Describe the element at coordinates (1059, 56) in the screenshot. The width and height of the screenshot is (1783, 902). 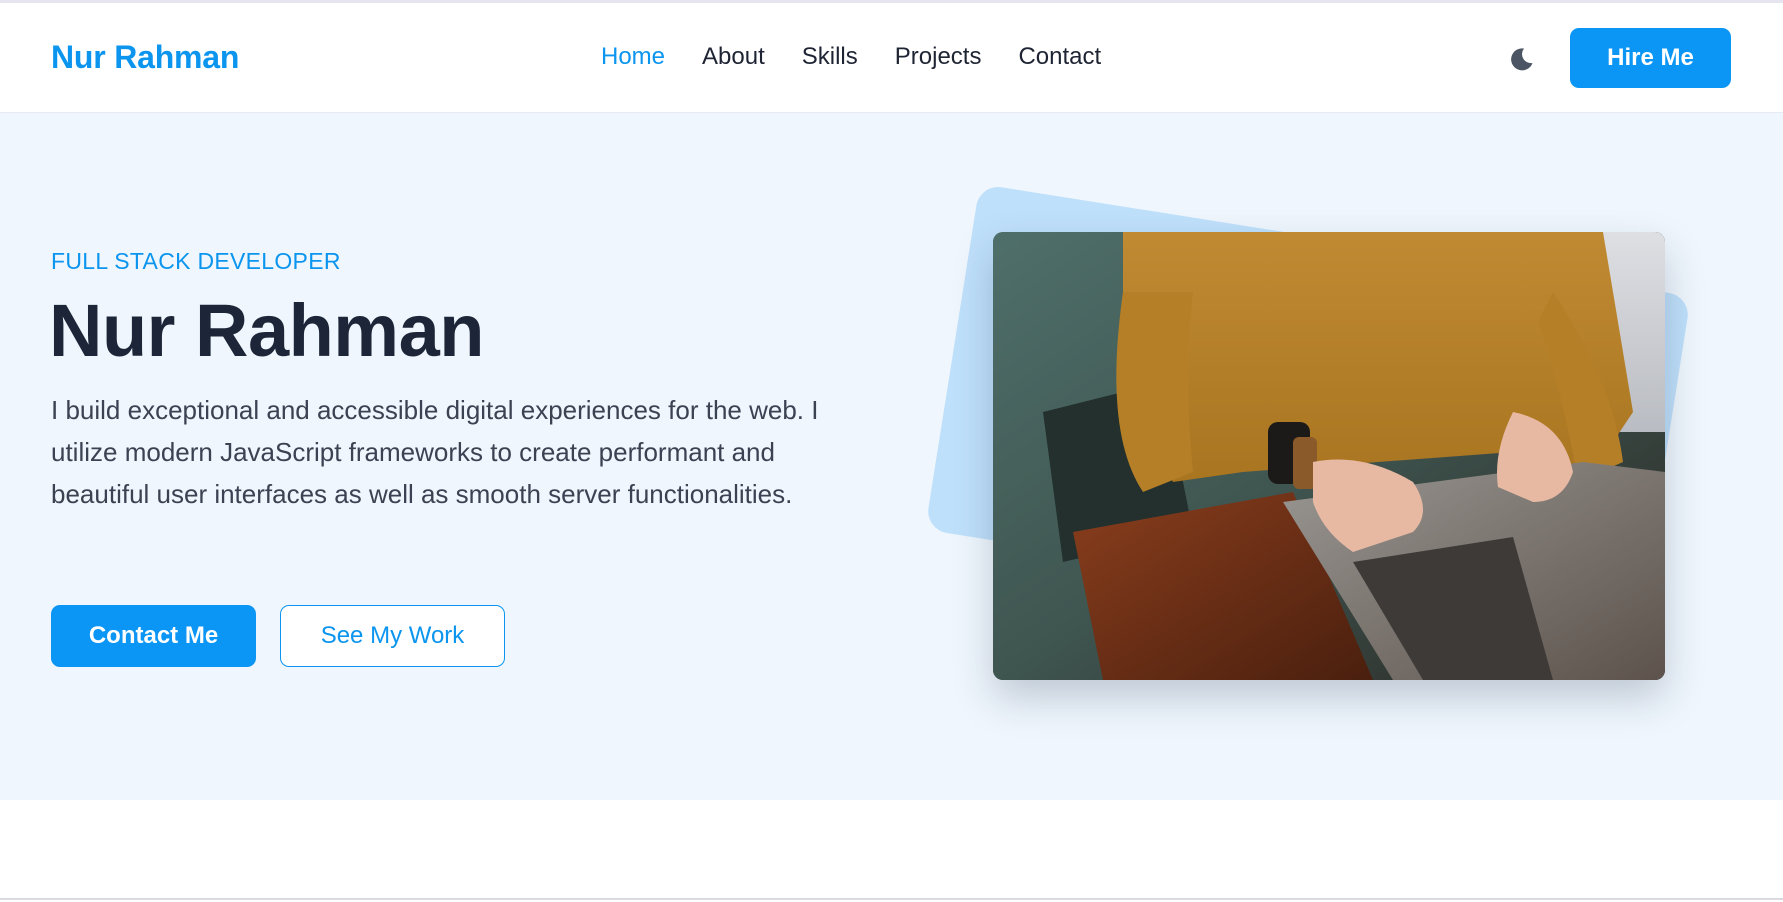
I see `nav-link-contact: Contact` at that location.